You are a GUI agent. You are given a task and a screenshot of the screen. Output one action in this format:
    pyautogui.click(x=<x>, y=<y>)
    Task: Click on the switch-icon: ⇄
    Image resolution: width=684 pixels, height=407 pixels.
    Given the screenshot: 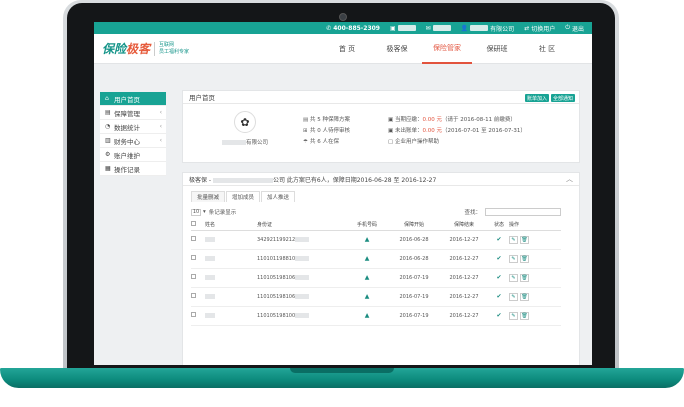 What is the action you would take?
    pyautogui.click(x=527, y=28)
    